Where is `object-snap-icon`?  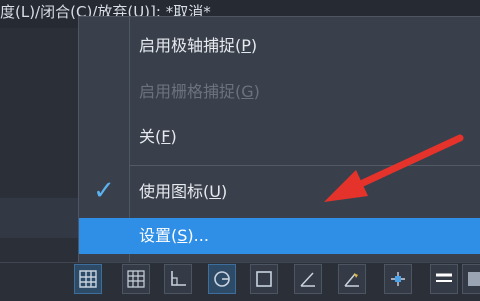
object-snap-icon is located at coordinates (264, 279).